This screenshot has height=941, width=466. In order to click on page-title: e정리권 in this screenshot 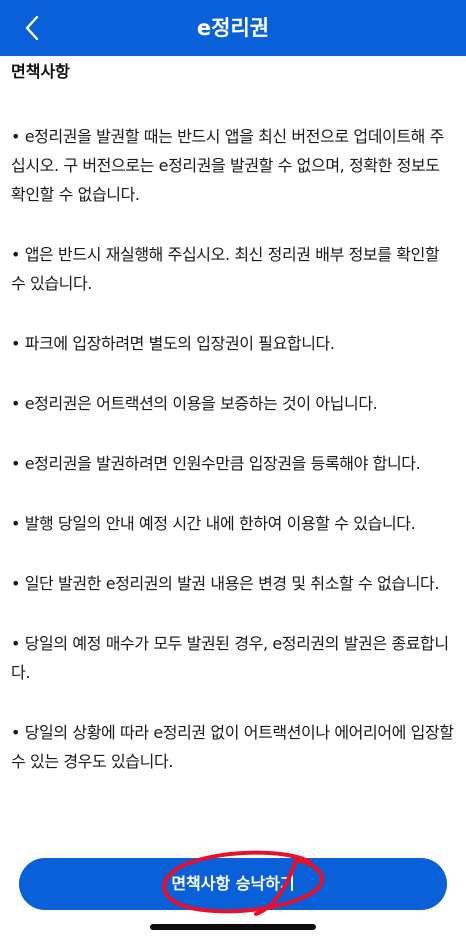, I will do `click(233, 28)`.